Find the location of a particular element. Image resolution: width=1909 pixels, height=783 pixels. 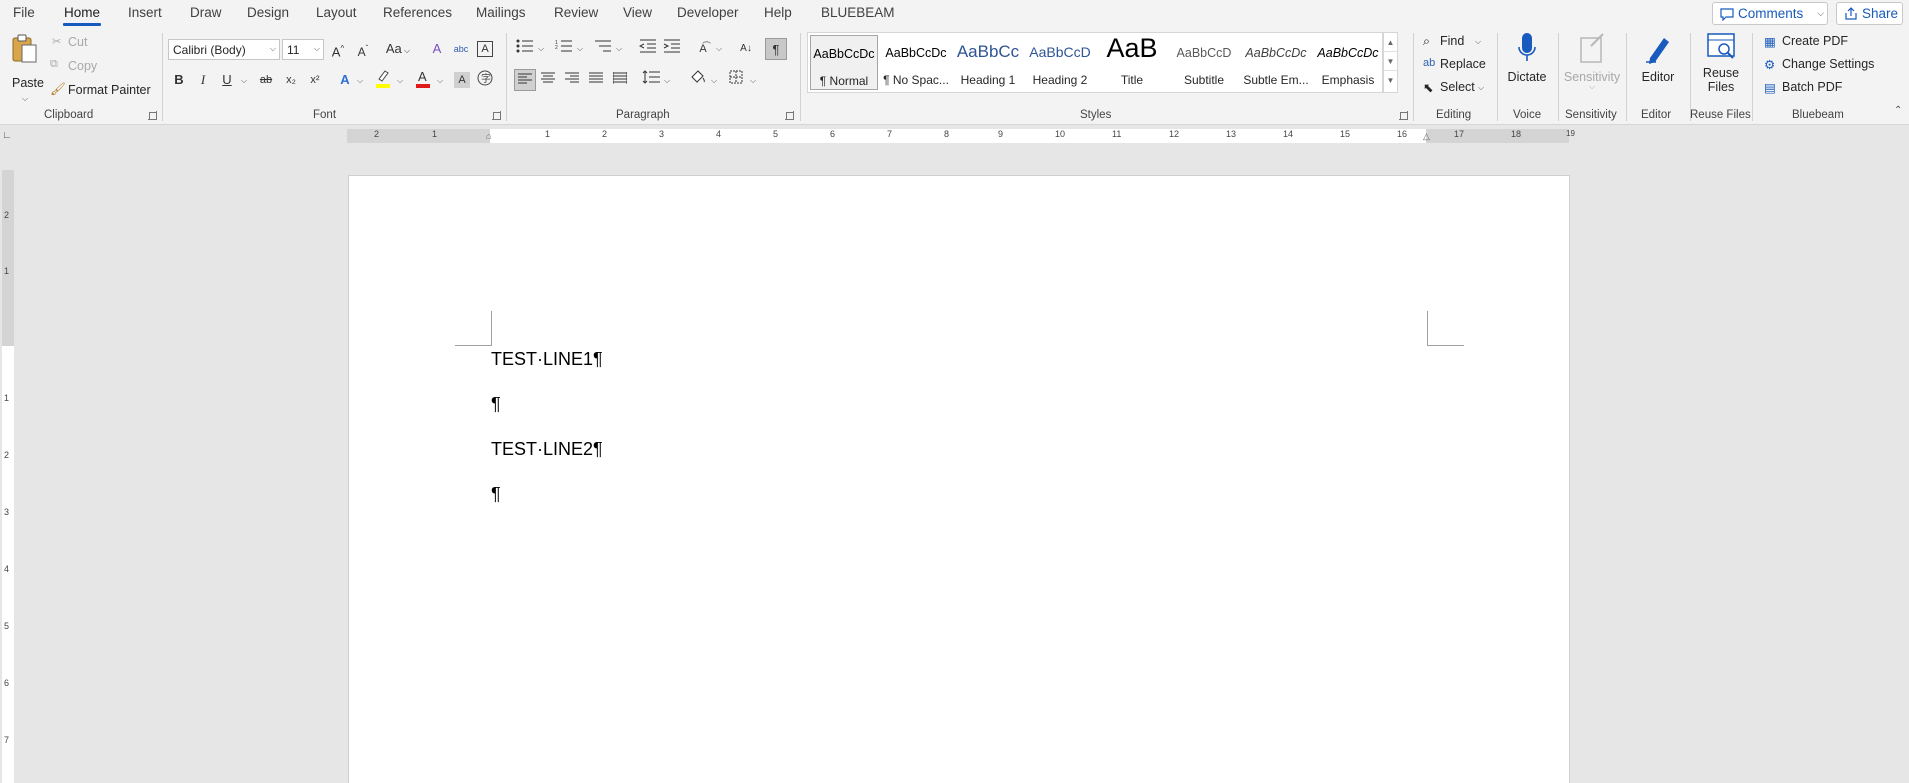

editor-button: Editor is located at coordinates (1658, 58).